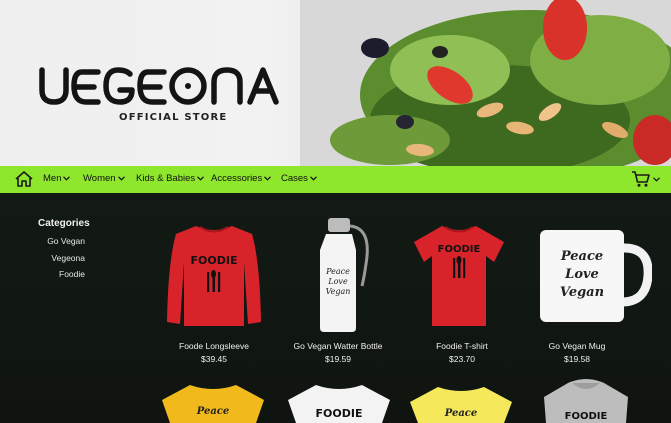 The image size is (671, 423). I want to click on product-price: $19.59, so click(338, 359).